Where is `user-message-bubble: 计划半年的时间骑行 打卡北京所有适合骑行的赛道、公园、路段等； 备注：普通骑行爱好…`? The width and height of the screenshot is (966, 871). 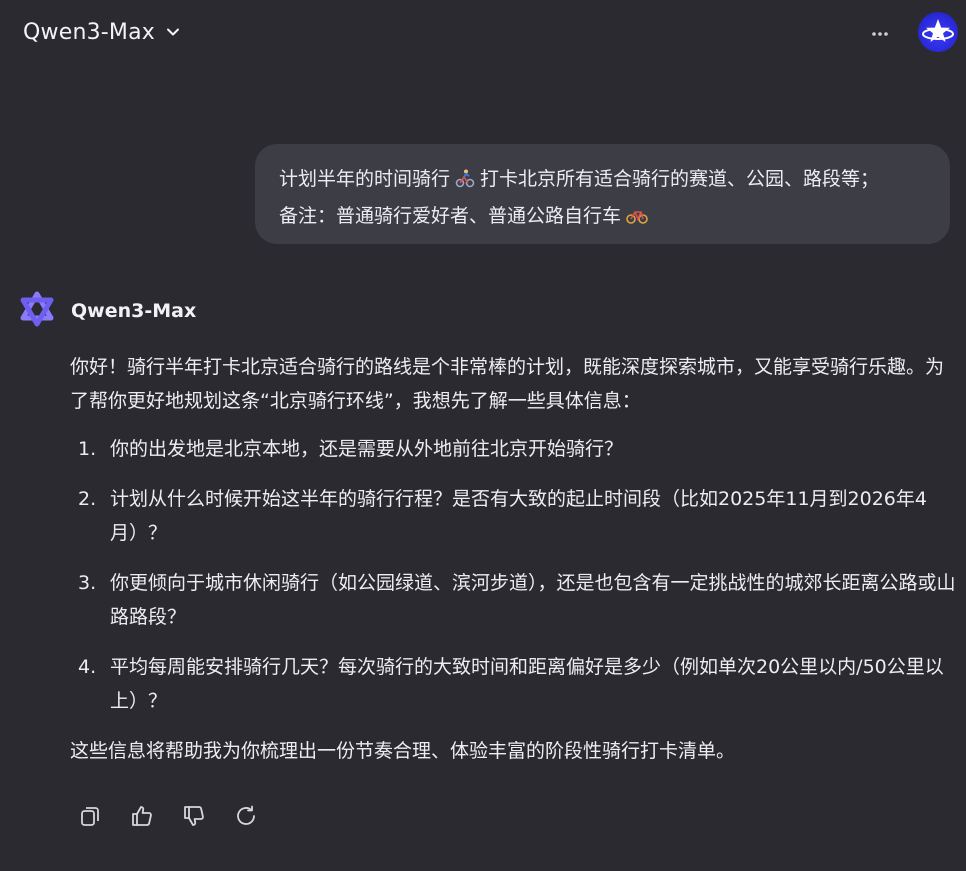 user-message-bubble: 计划半年的时间骑行 打卡北京所有适合骑行的赛道、公园、路段等； 备注：普通骑行爱好… is located at coordinates (602, 194).